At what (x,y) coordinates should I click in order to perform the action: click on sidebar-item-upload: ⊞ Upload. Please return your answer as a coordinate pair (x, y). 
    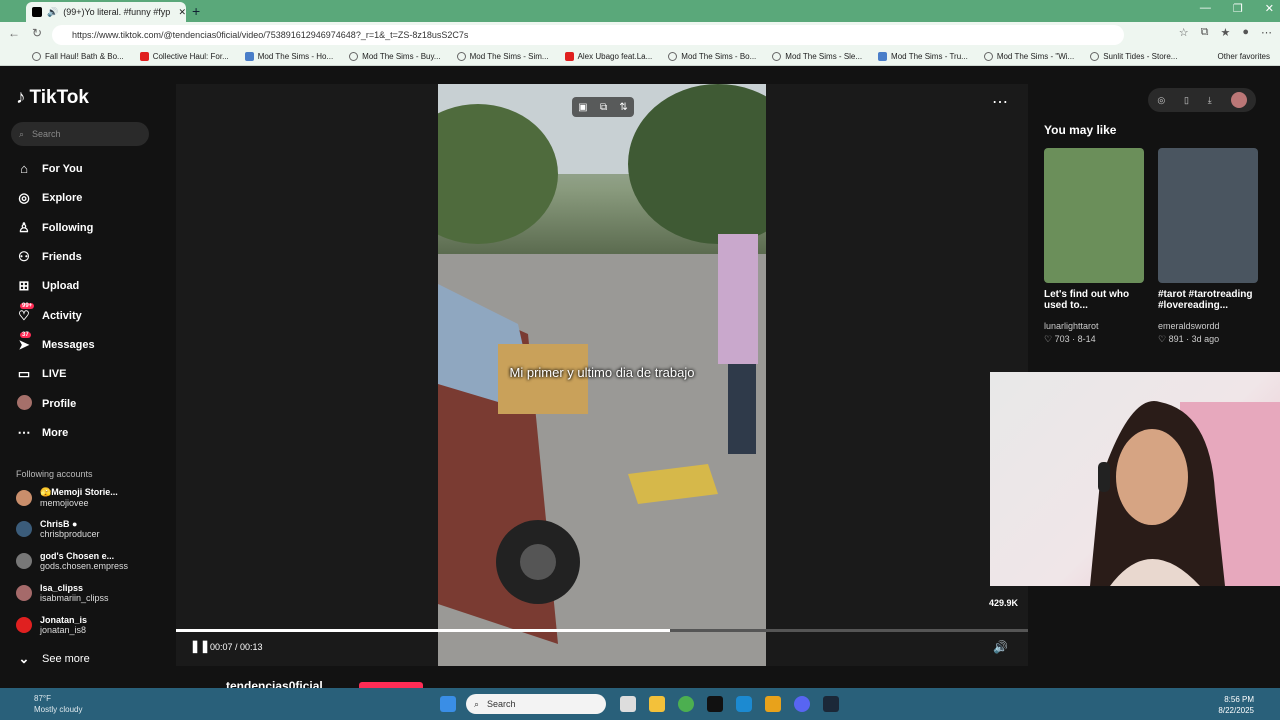
    Looking at the image, I should click on (48, 286).